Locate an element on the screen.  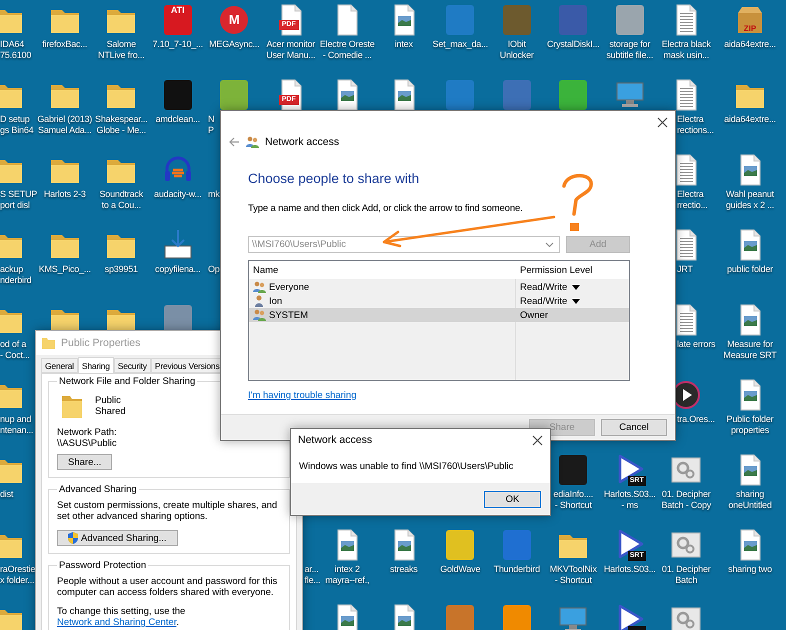
group-heading: Password Protection is located at coordinates (103, 565).